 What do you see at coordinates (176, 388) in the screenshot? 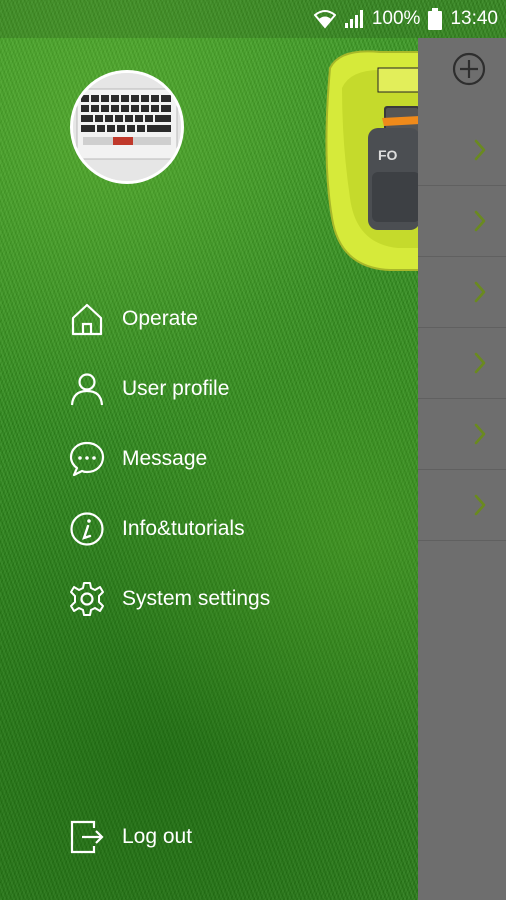
I see `menu-label: User profile` at bounding box center [176, 388].